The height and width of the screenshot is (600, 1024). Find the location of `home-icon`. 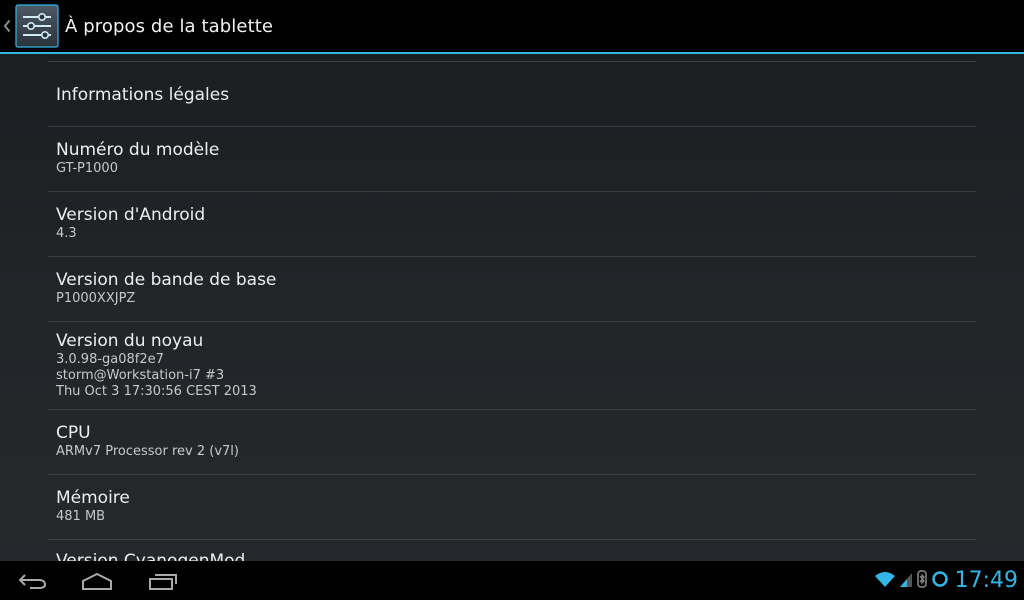

home-icon is located at coordinates (97, 580).